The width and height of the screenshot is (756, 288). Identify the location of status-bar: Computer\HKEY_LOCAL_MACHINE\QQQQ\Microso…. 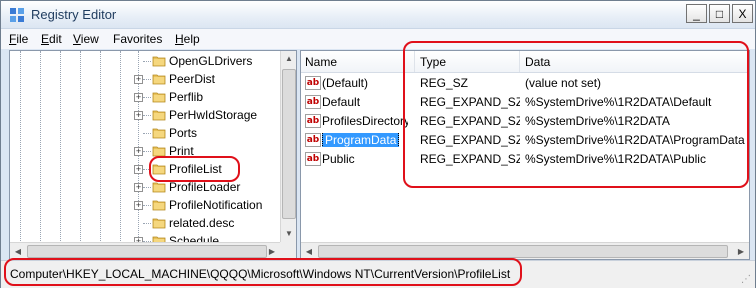
(378, 274).